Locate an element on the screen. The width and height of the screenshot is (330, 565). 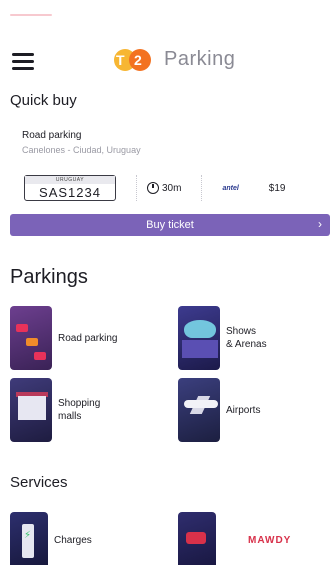
plate-number: SAS1234 is located at coordinates (70, 192).